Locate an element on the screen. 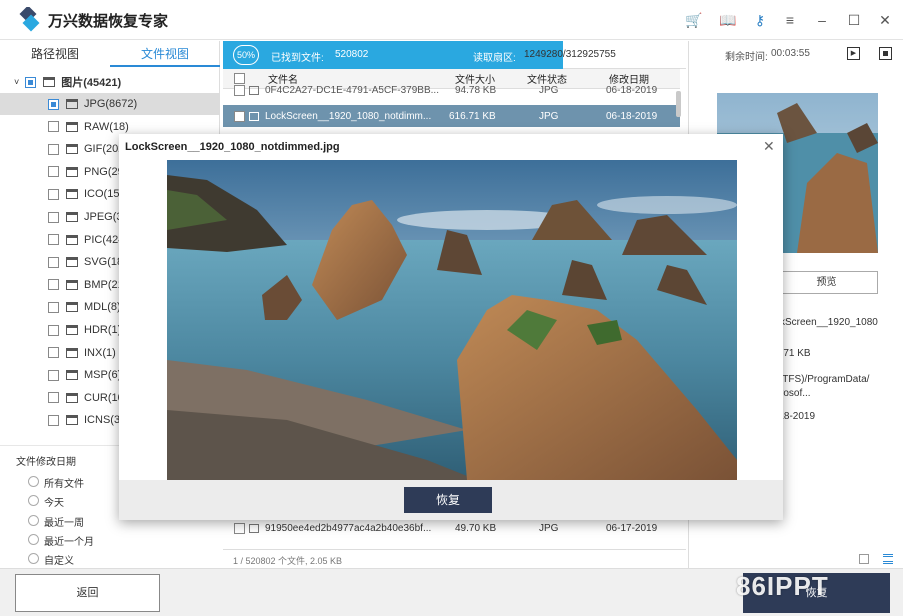 This screenshot has width=903, height=616. radio-label: 所有文件 is located at coordinates (64, 484).